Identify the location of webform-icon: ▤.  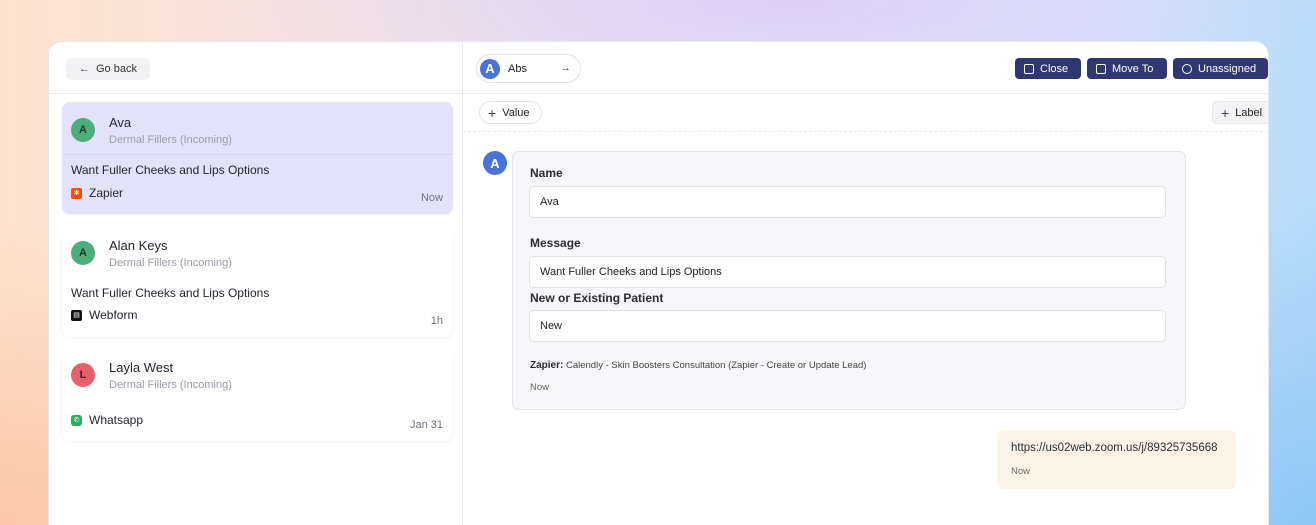
(76, 315).